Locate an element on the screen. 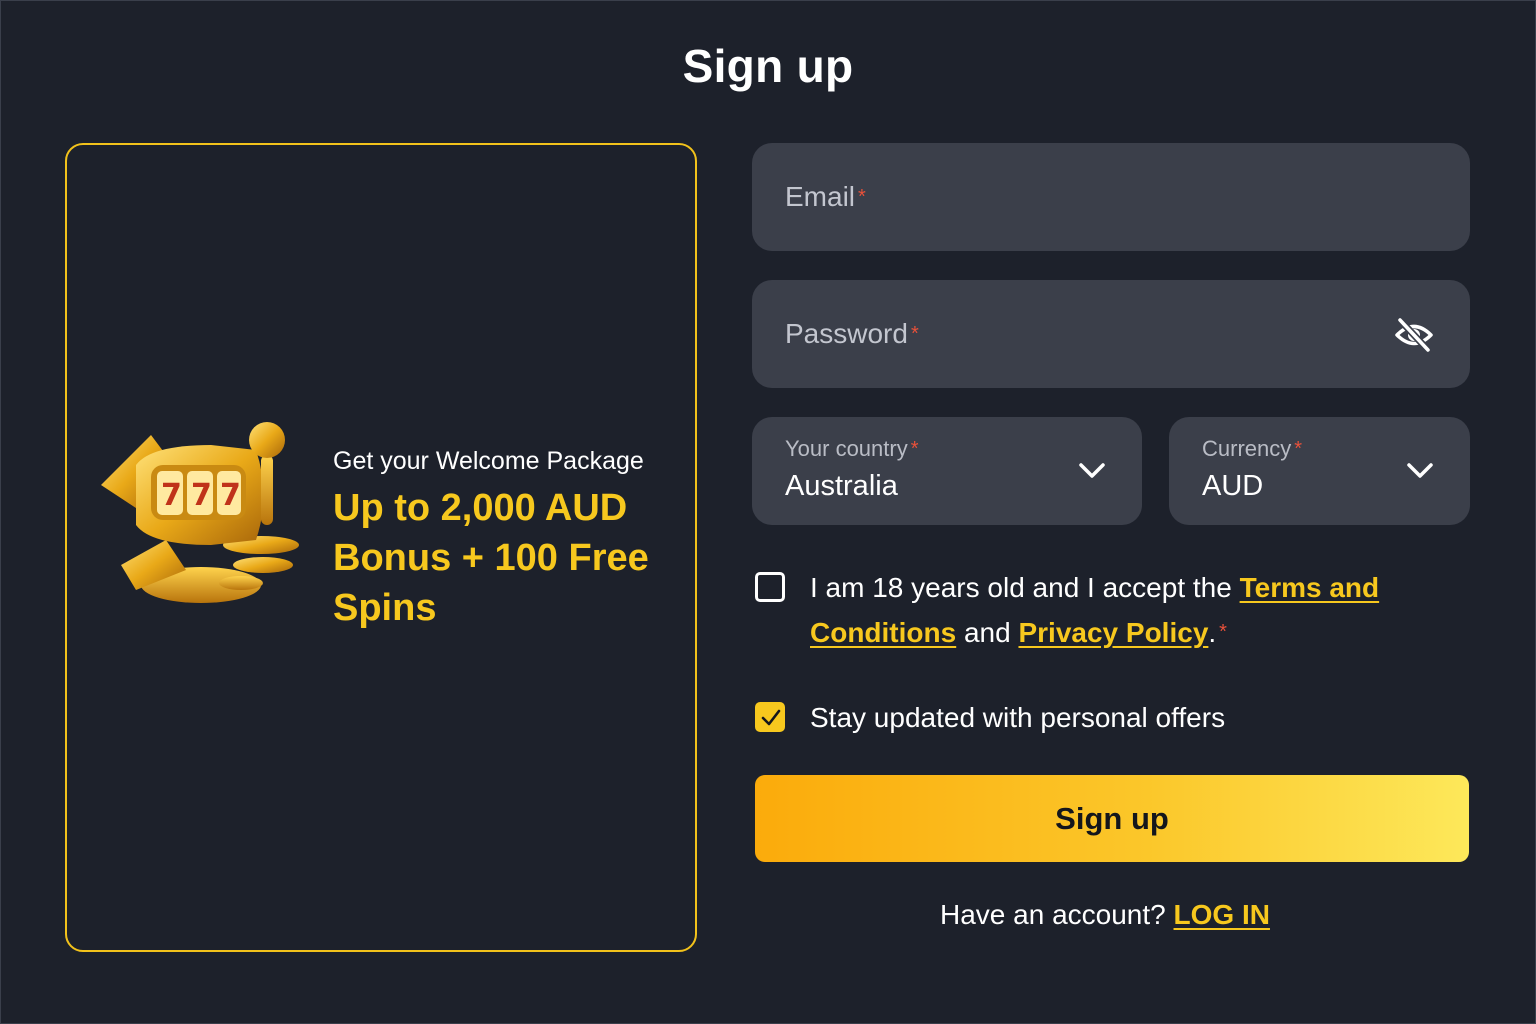  login-prompt: Have an account? LOG IN is located at coordinates (1105, 915).